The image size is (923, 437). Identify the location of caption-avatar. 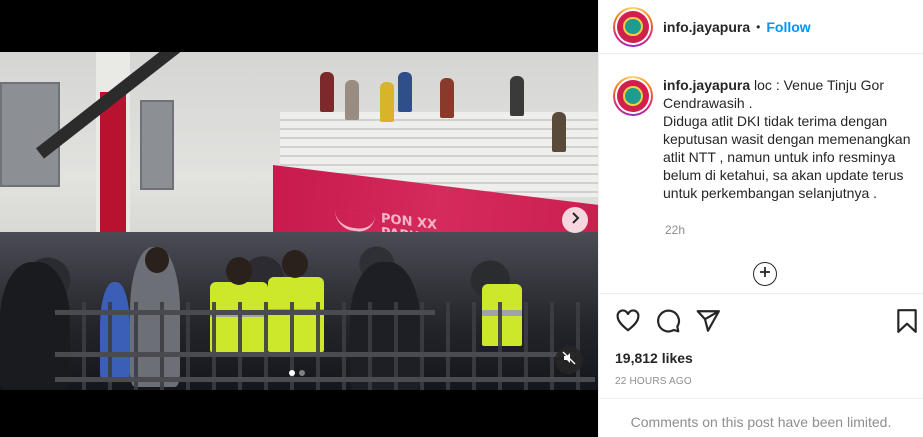
(633, 96).